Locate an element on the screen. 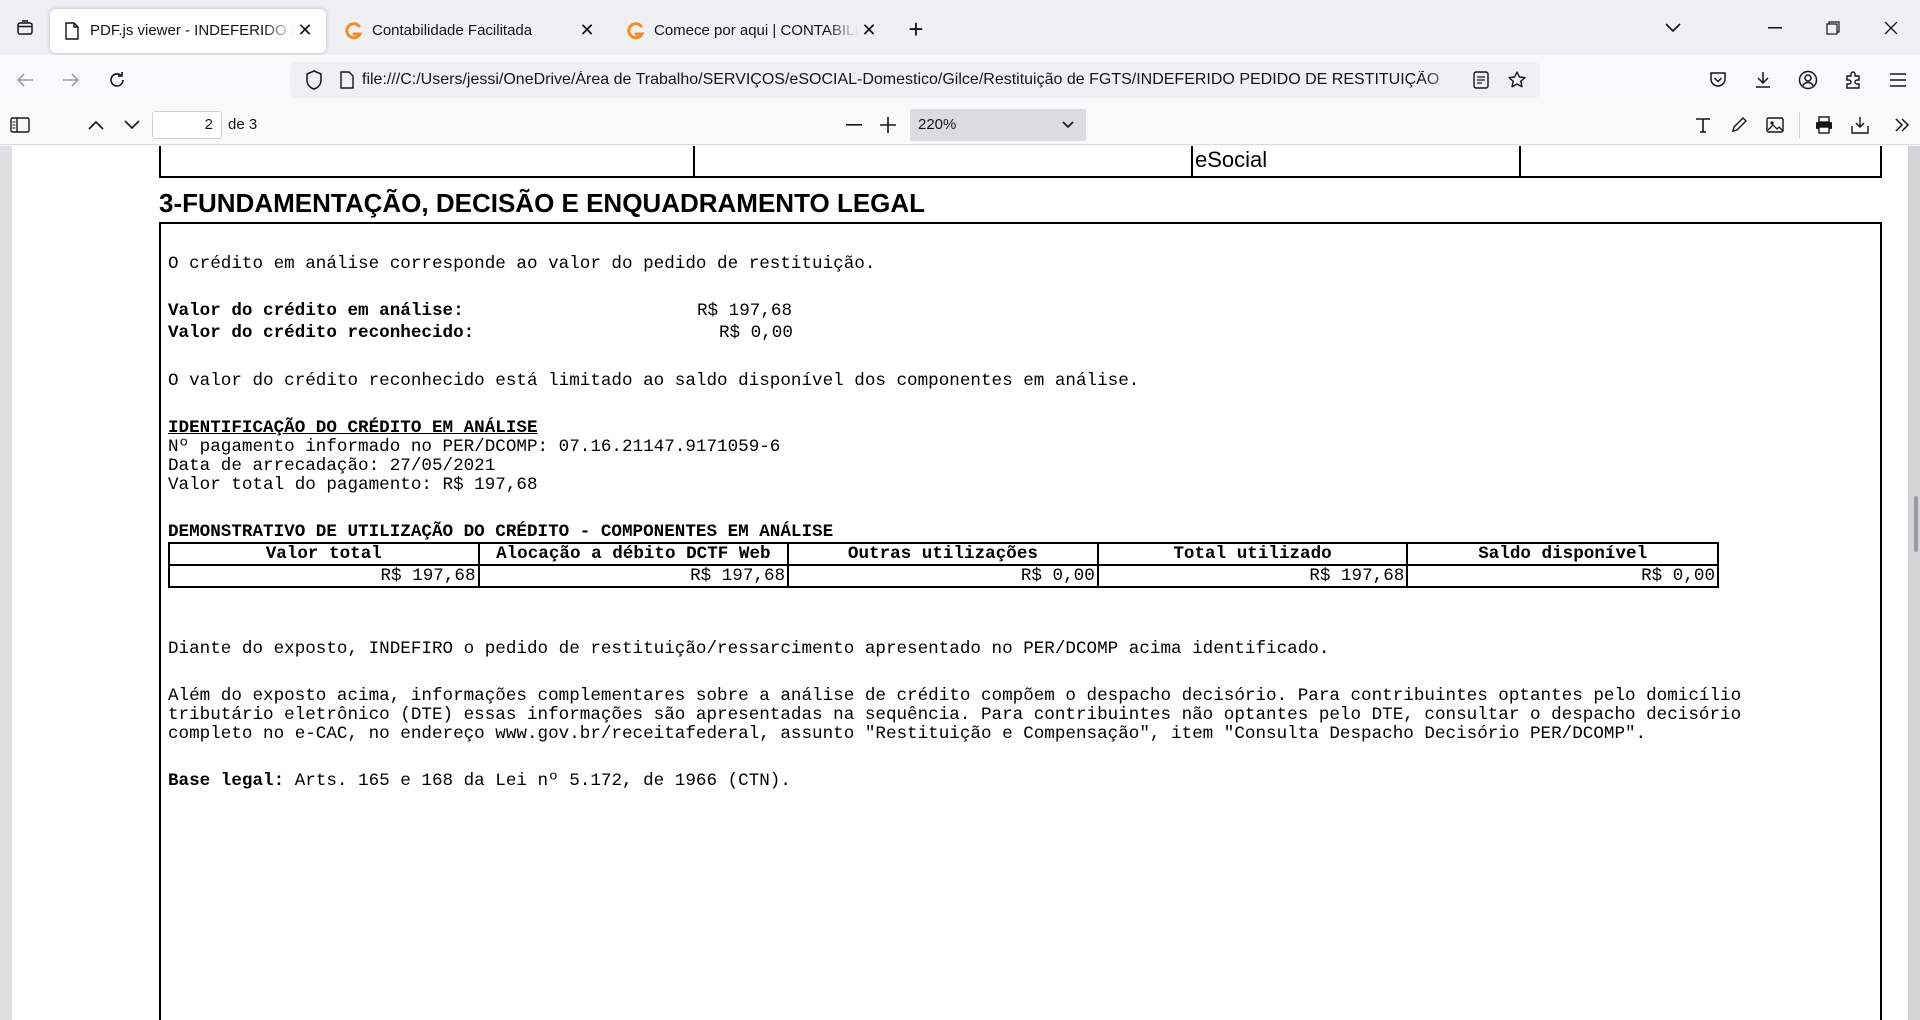 This screenshot has height=1020, width=1920. minimize-icon is located at coordinates (1775, 27).